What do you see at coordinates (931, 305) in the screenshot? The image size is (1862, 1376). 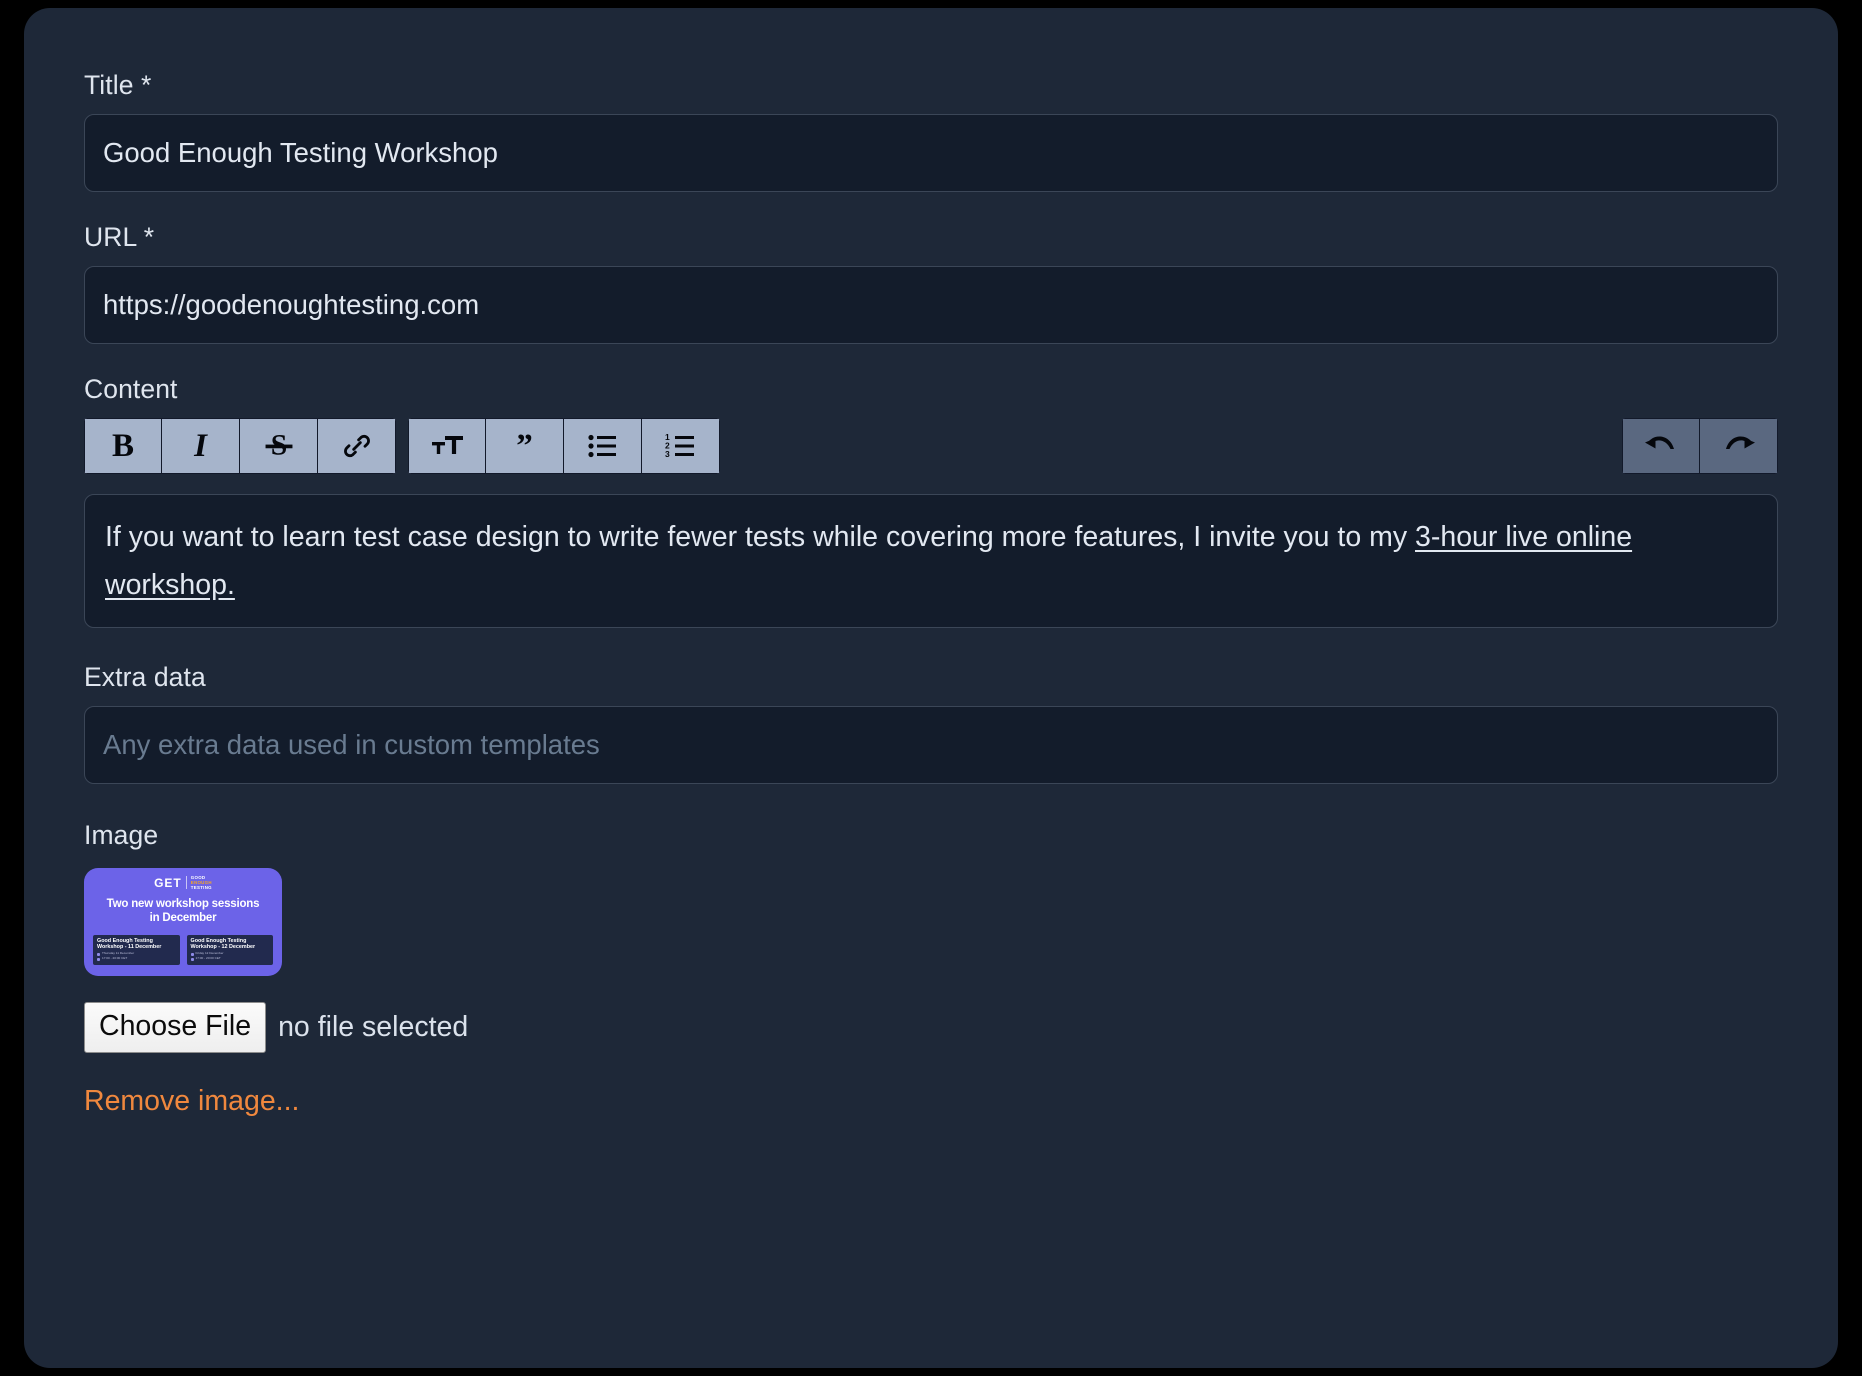 I see `url-input: https://goodenoughtesting.com` at bounding box center [931, 305].